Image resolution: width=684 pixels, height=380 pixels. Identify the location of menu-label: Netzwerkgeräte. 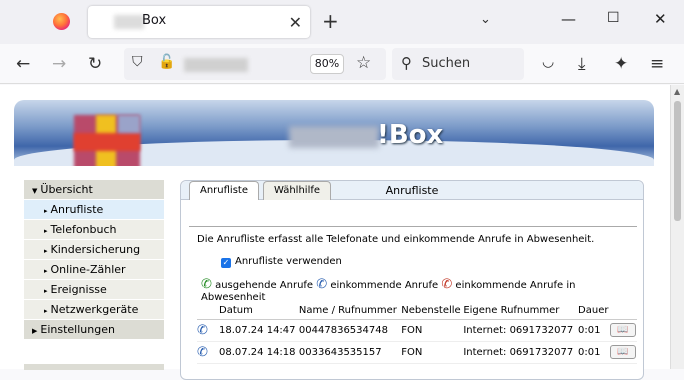
(94, 309).